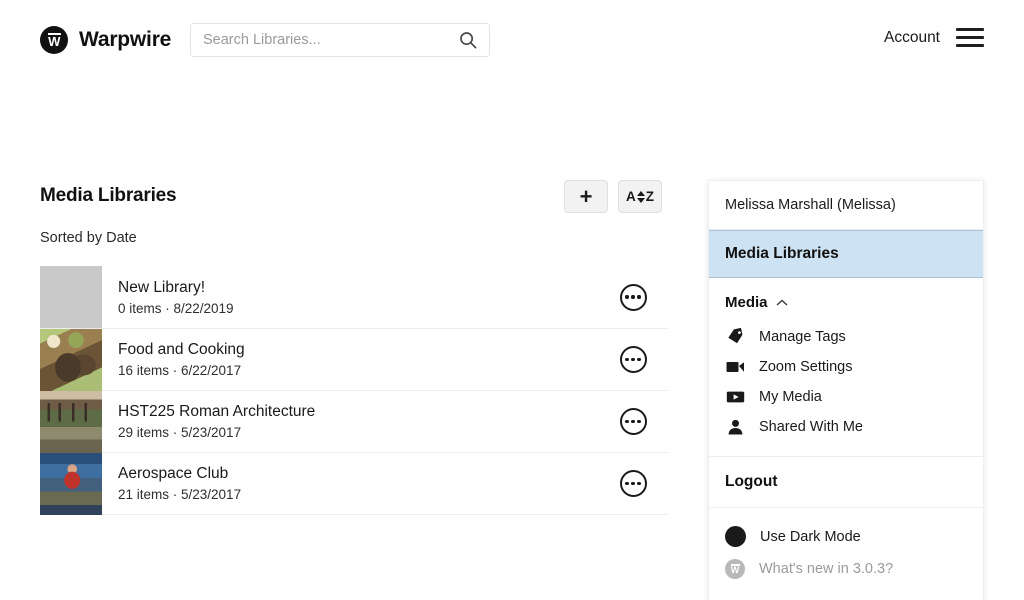  I want to click on tag-icon, so click(735, 336).